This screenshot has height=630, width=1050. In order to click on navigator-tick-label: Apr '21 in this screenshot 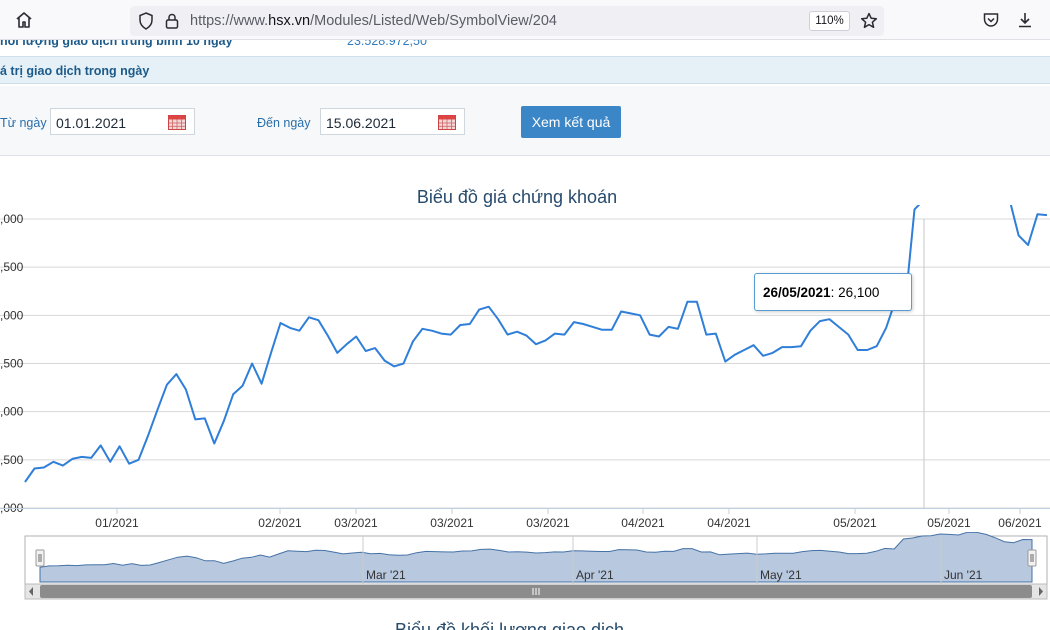, I will do `click(595, 575)`.